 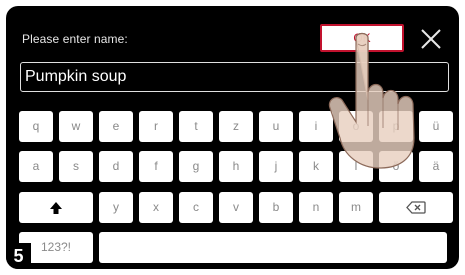 I want to click on key-s: s, so click(x=76, y=166).